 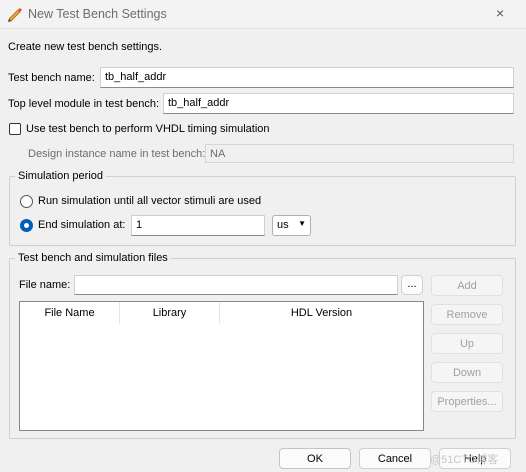 What do you see at coordinates (51, 78) in the screenshot?
I see `test-bench-name-label: Test bench name:` at bounding box center [51, 78].